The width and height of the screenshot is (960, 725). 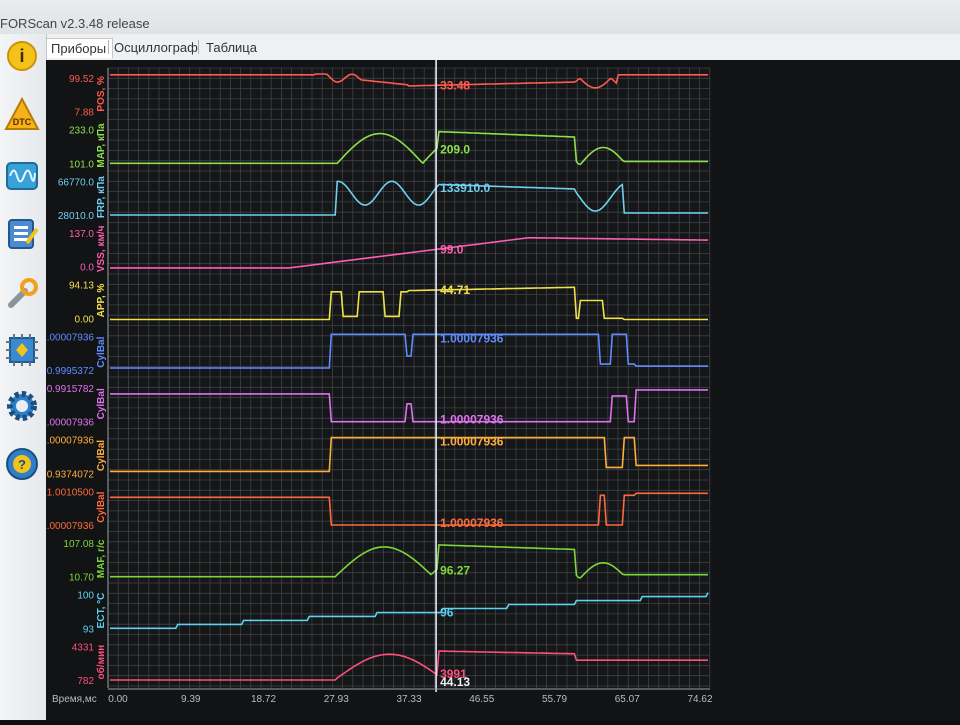 I want to click on x-axis-label: Время,мс, so click(x=74, y=699).